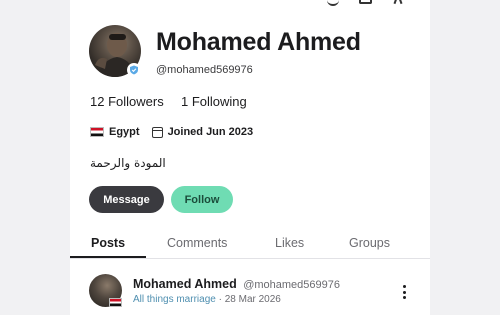  Describe the element at coordinates (184, 101) in the screenshot. I see `following-count: 1` at that location.